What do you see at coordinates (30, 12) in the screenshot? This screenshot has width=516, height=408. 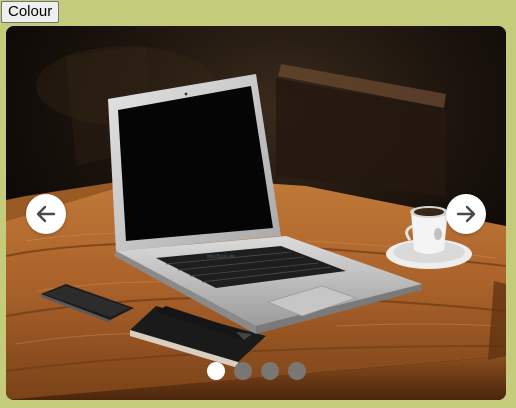 I see `colour-button: Colour` at bounding box center [30, 12].